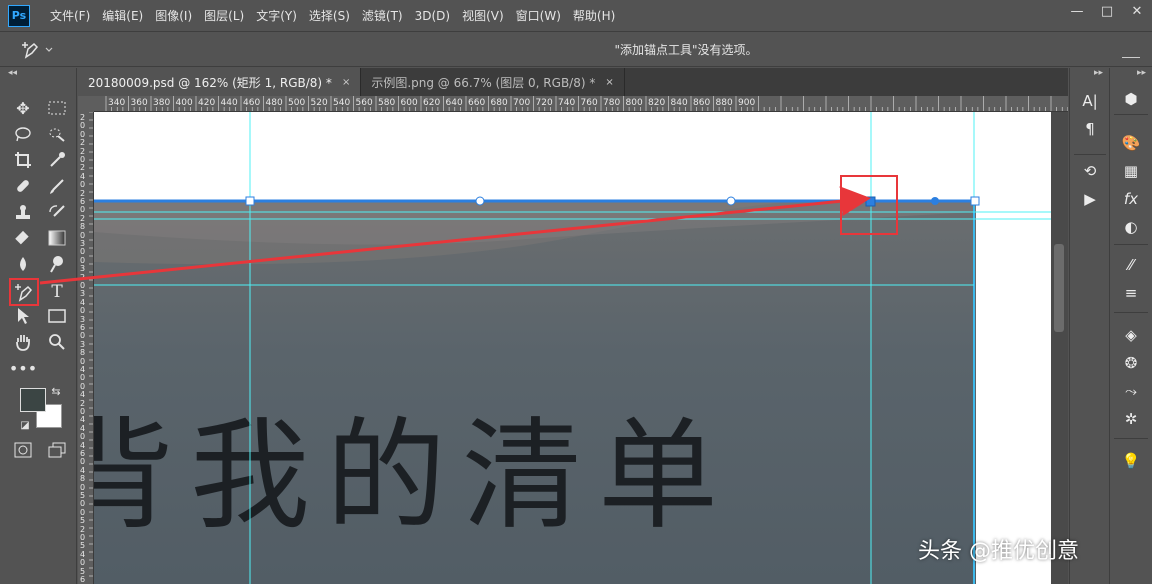 Image resolution: width=1152 pixels, height=584 pixels. What do you see at coordinates (83, 395) in the screenshot?
I see `ruler-label: 4` at bounding box center [83, 395].